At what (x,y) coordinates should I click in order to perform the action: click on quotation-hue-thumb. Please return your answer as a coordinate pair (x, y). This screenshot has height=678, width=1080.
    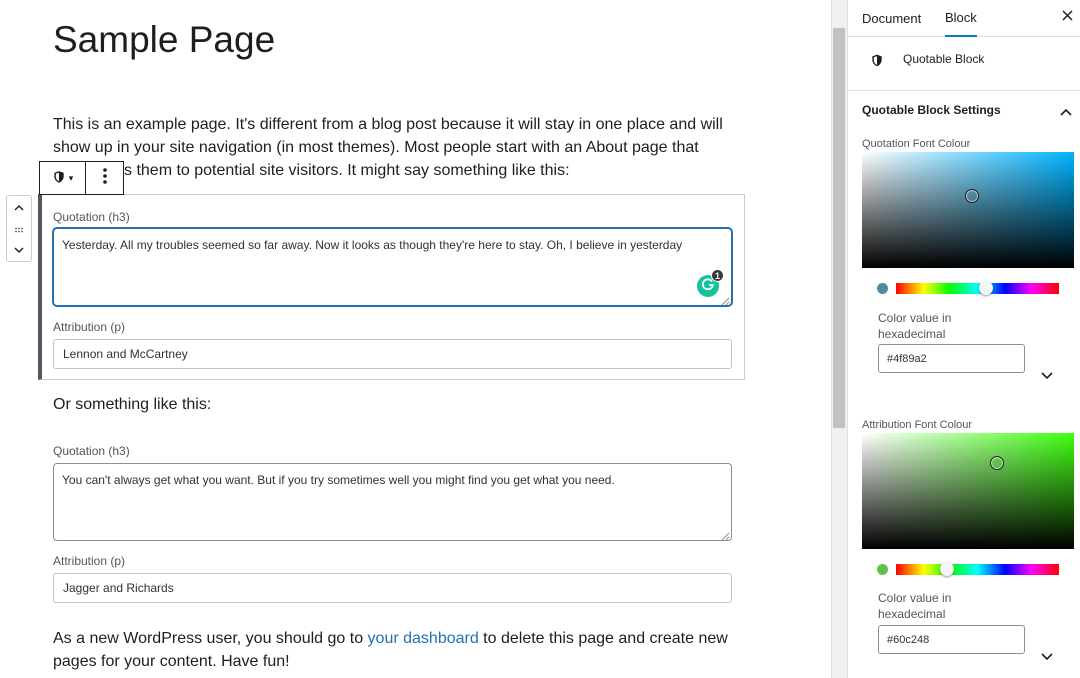
    Looking at the image, I should click on (985, 288).